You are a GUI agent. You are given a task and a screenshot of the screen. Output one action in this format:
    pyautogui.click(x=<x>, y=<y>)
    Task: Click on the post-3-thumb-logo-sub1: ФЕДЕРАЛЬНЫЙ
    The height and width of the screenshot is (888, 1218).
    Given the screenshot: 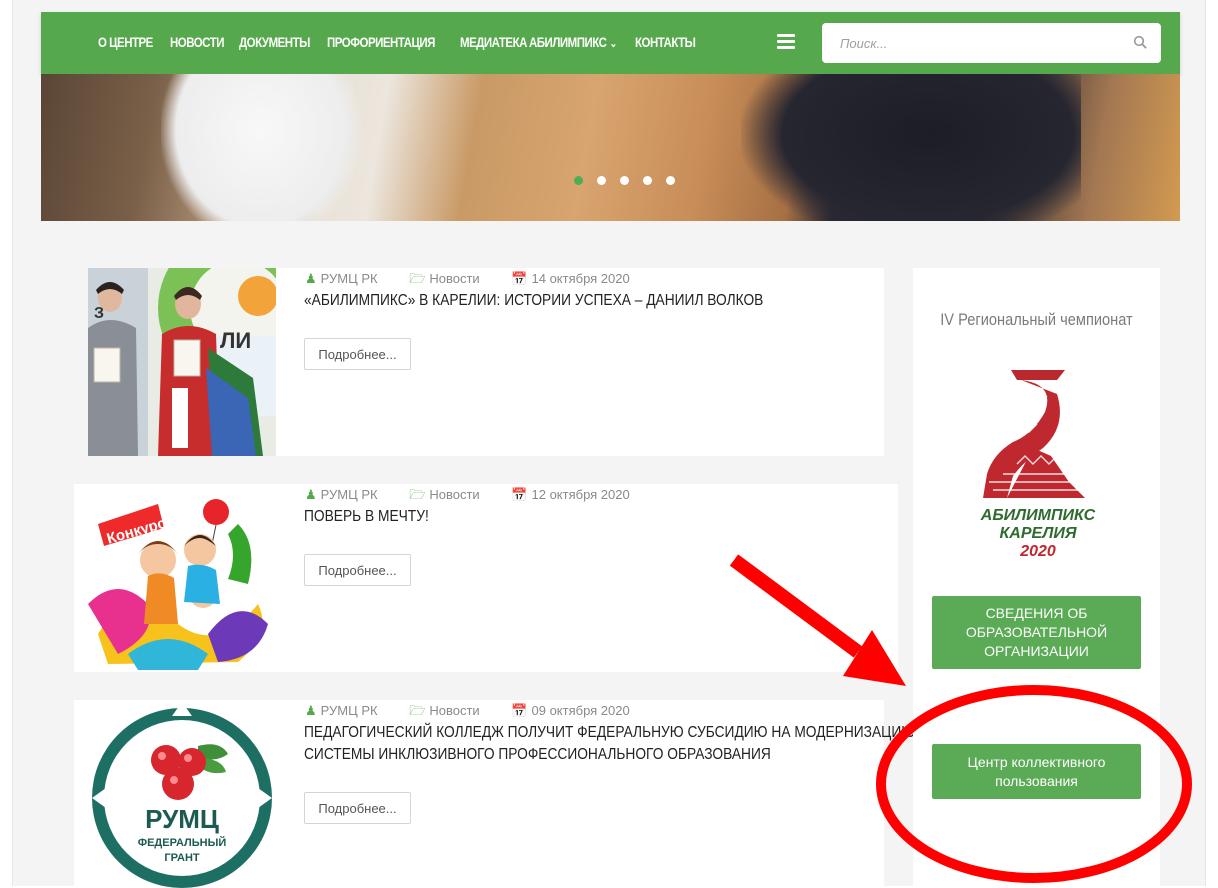 What is the action you would take?
    pyautogui.click(x=182, y=842)
    